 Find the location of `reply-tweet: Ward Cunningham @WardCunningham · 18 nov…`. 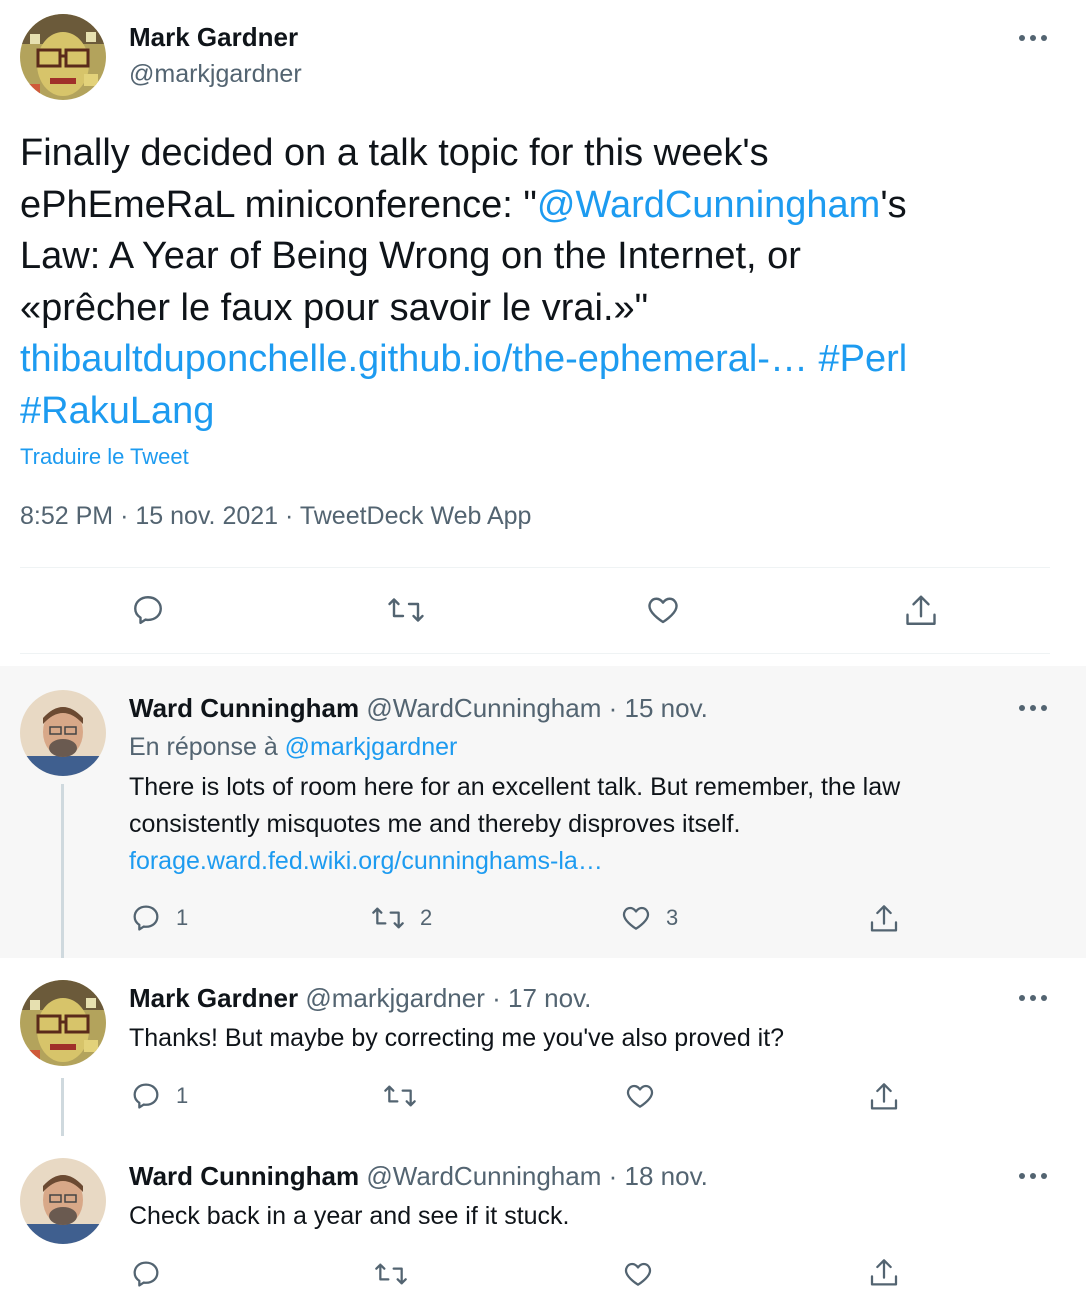

reply-tweet: Ward Cunningham @WardCunningham · 18 nov… is located at coordinates (543, 1214).